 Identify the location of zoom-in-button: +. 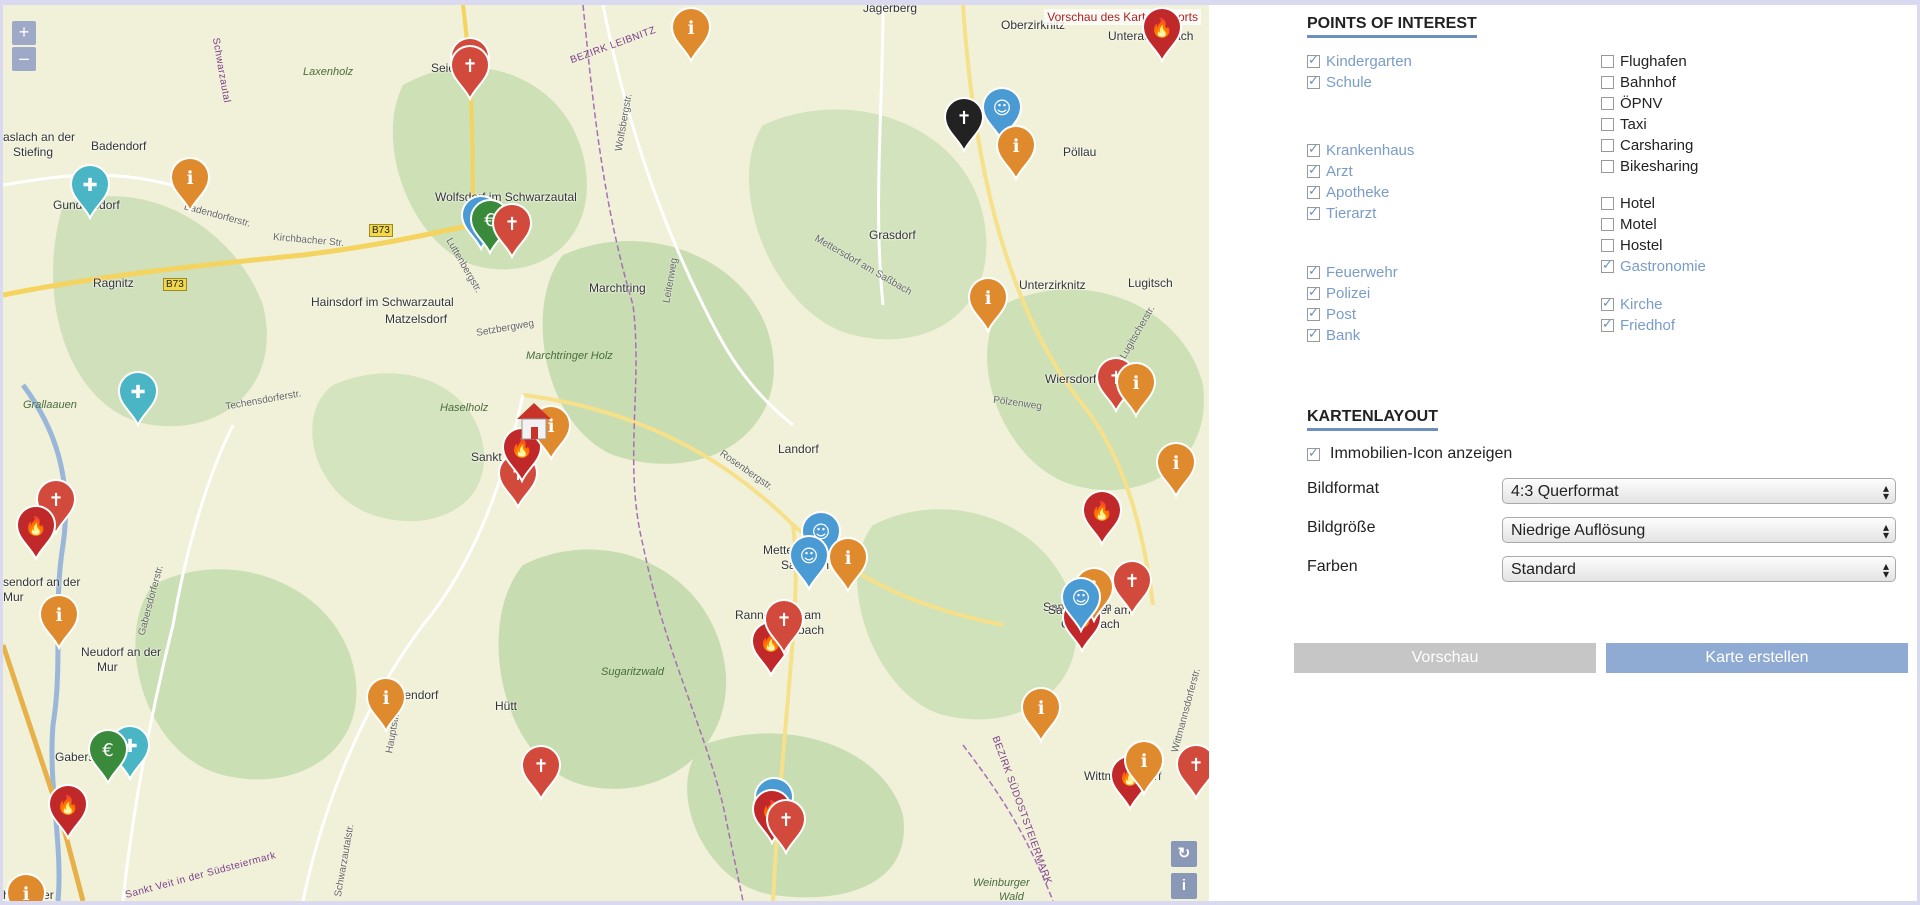
(24, 33).